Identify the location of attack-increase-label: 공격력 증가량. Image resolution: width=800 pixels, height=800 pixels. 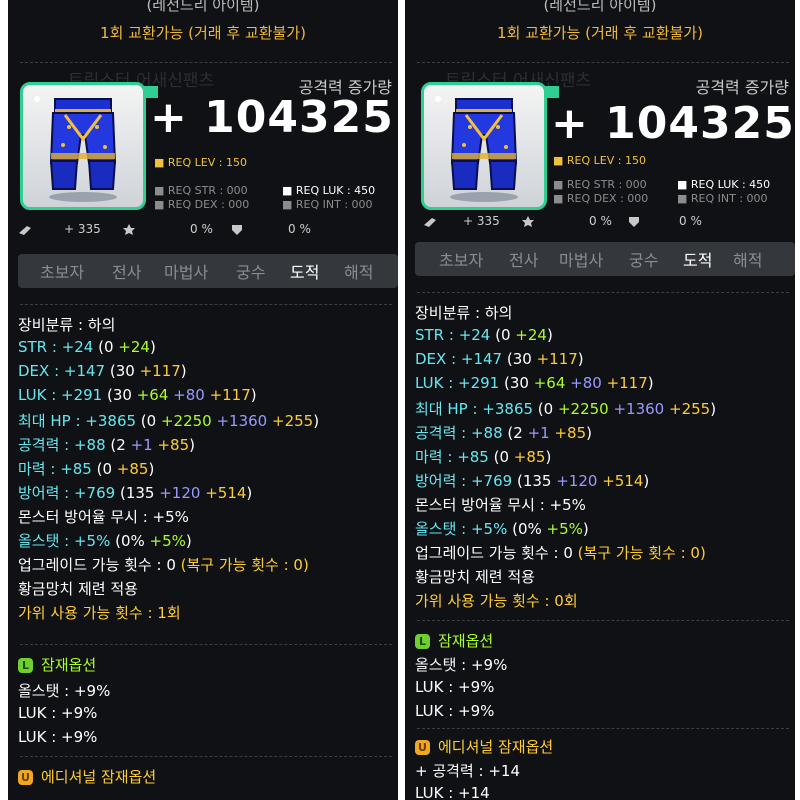
(742, 87).